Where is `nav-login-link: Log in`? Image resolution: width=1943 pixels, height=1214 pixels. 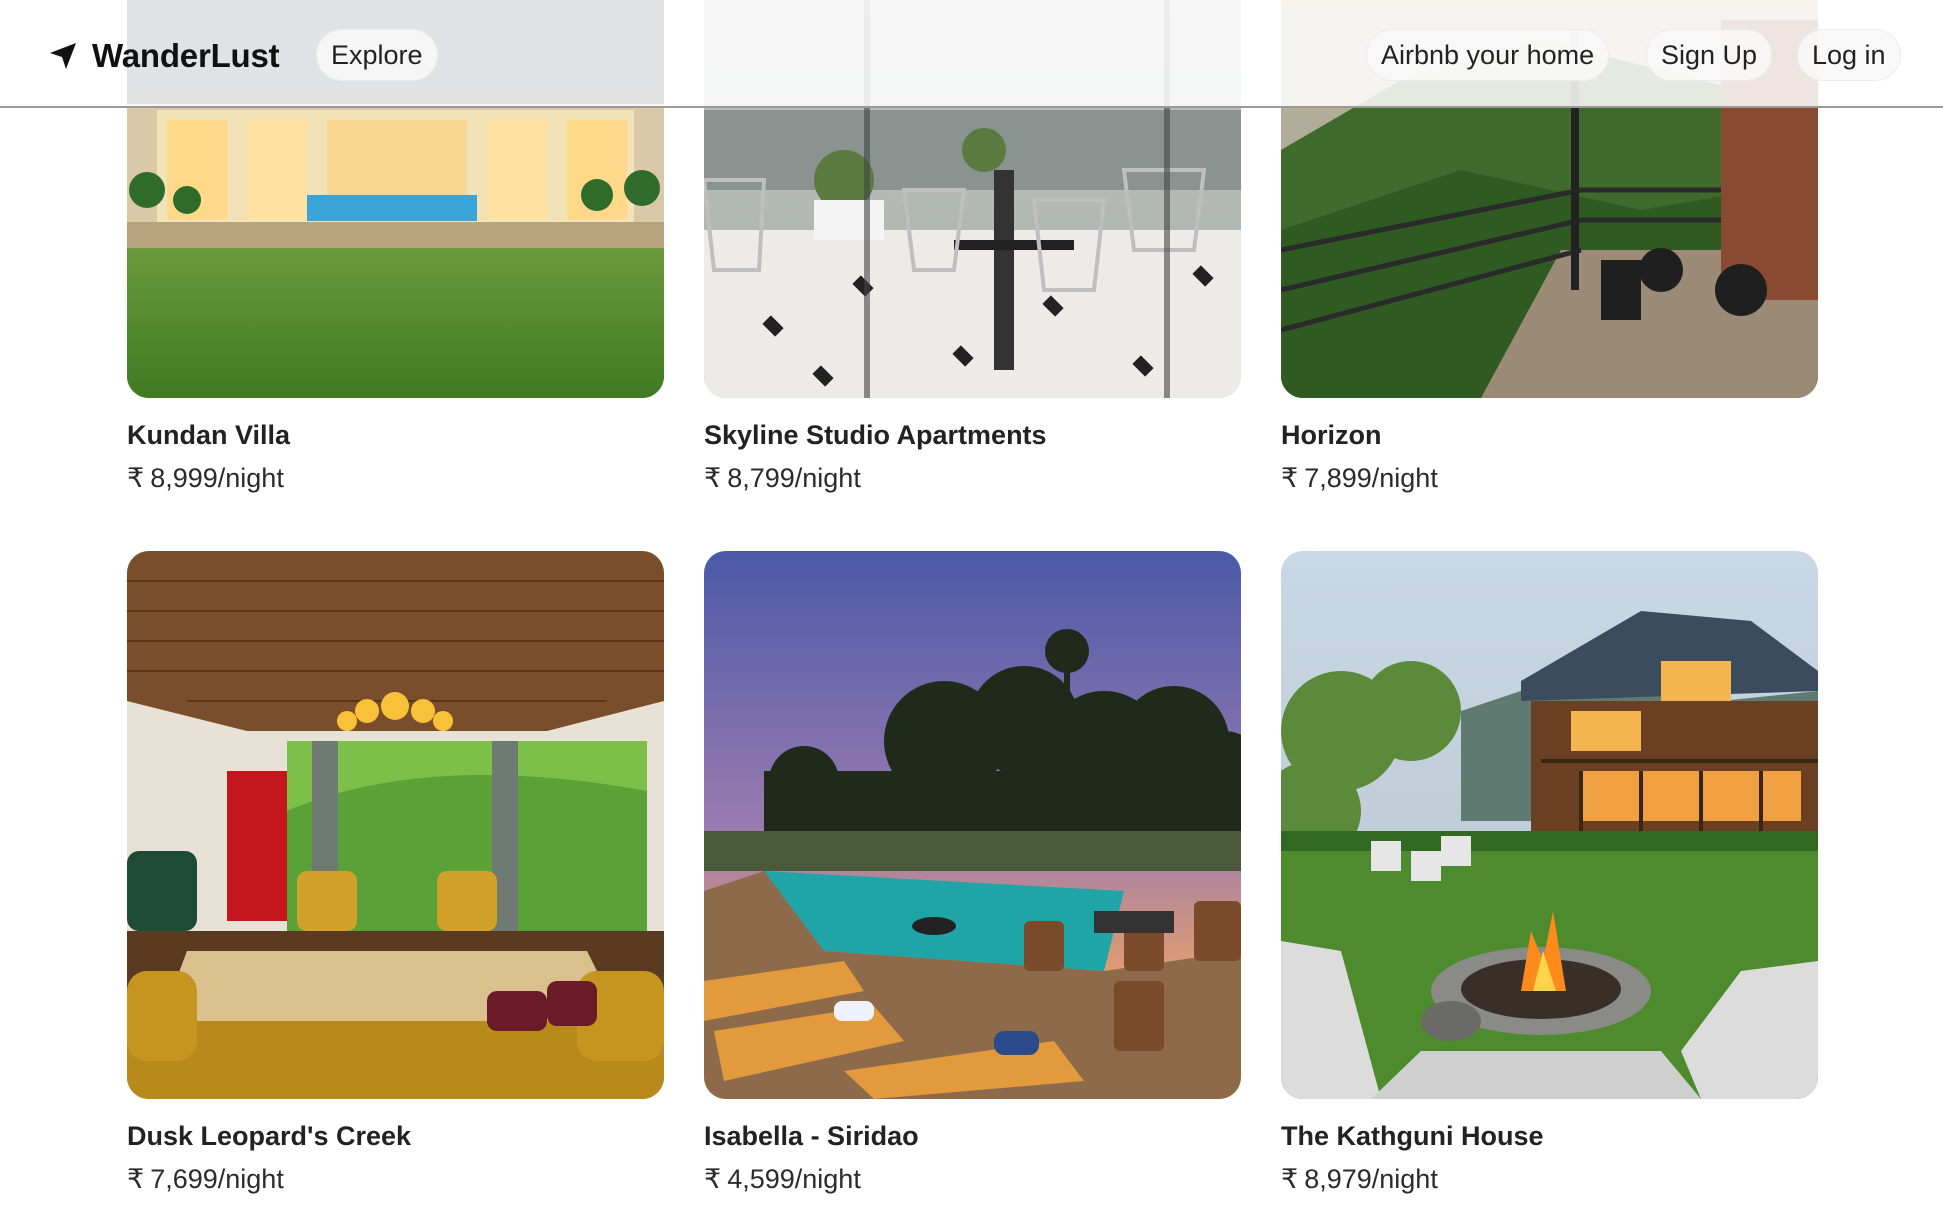
nav-login-link: Log in is located at coordinates (1849, 55).